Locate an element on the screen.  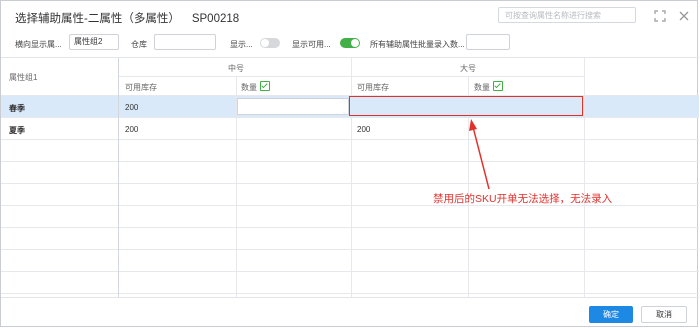
quantity-input is located at coordinates (293, 106).